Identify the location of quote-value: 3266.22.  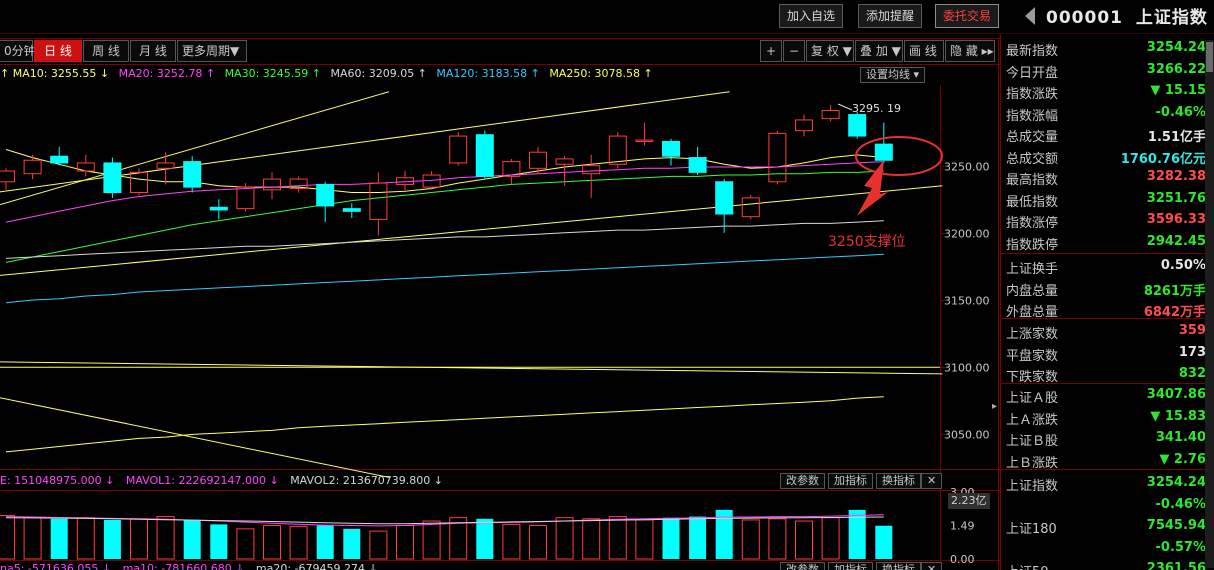
(1176, 69).